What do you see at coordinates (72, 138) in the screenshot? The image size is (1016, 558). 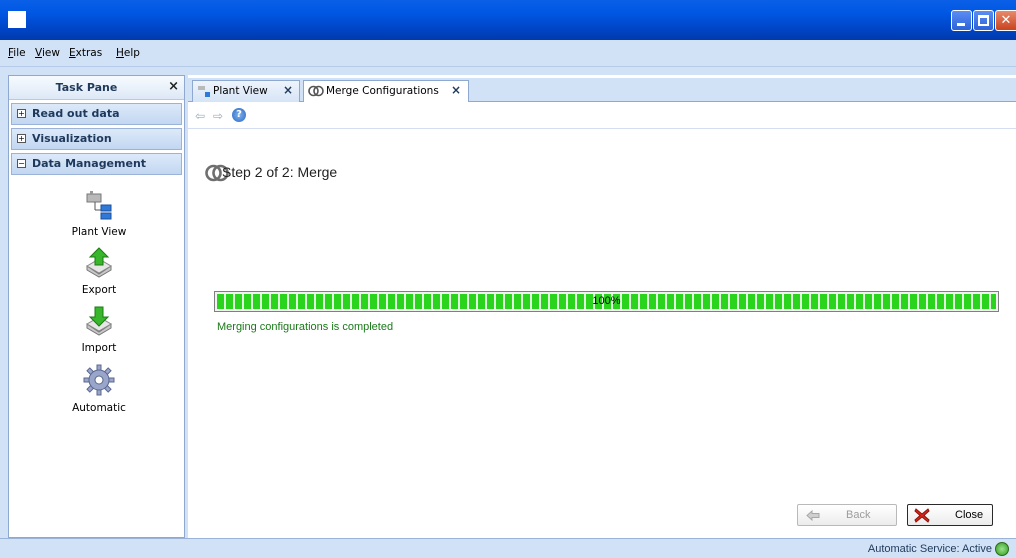 I see `section-label: Visualization` at bounding box center [72, 138].